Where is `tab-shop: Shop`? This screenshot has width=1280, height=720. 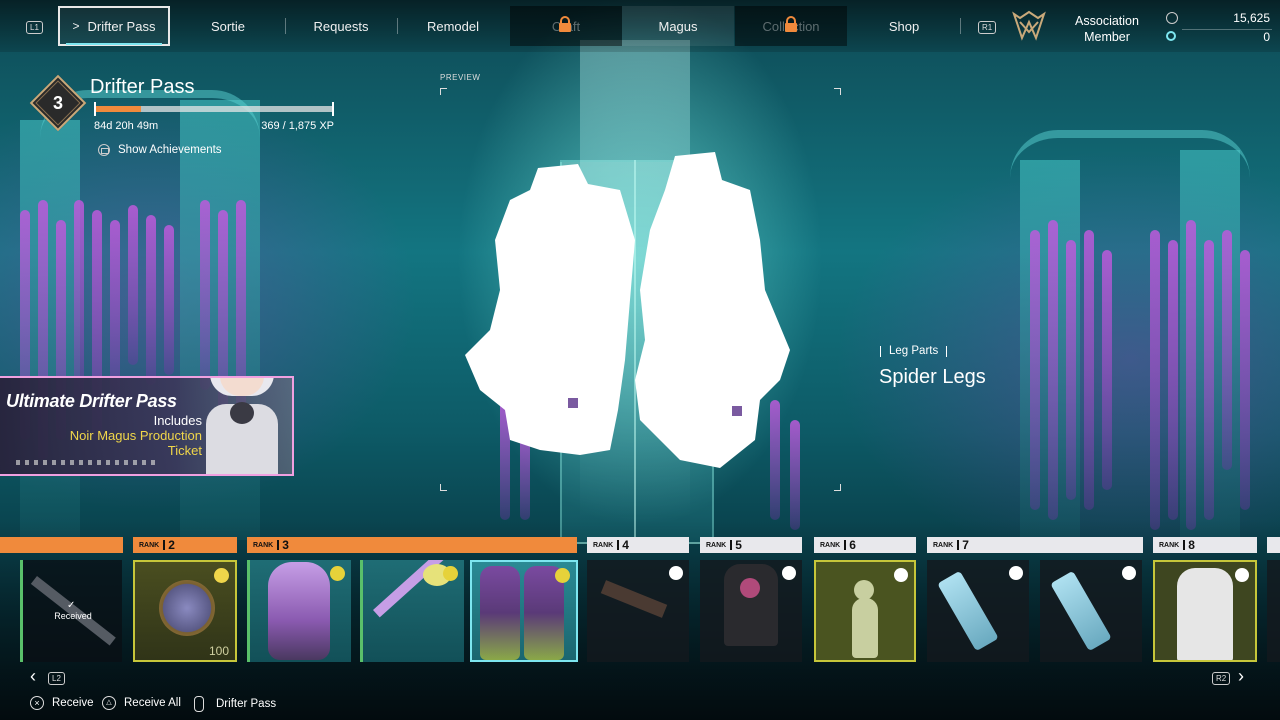
tab-shop: Shop is located at coordinates (904, 26).